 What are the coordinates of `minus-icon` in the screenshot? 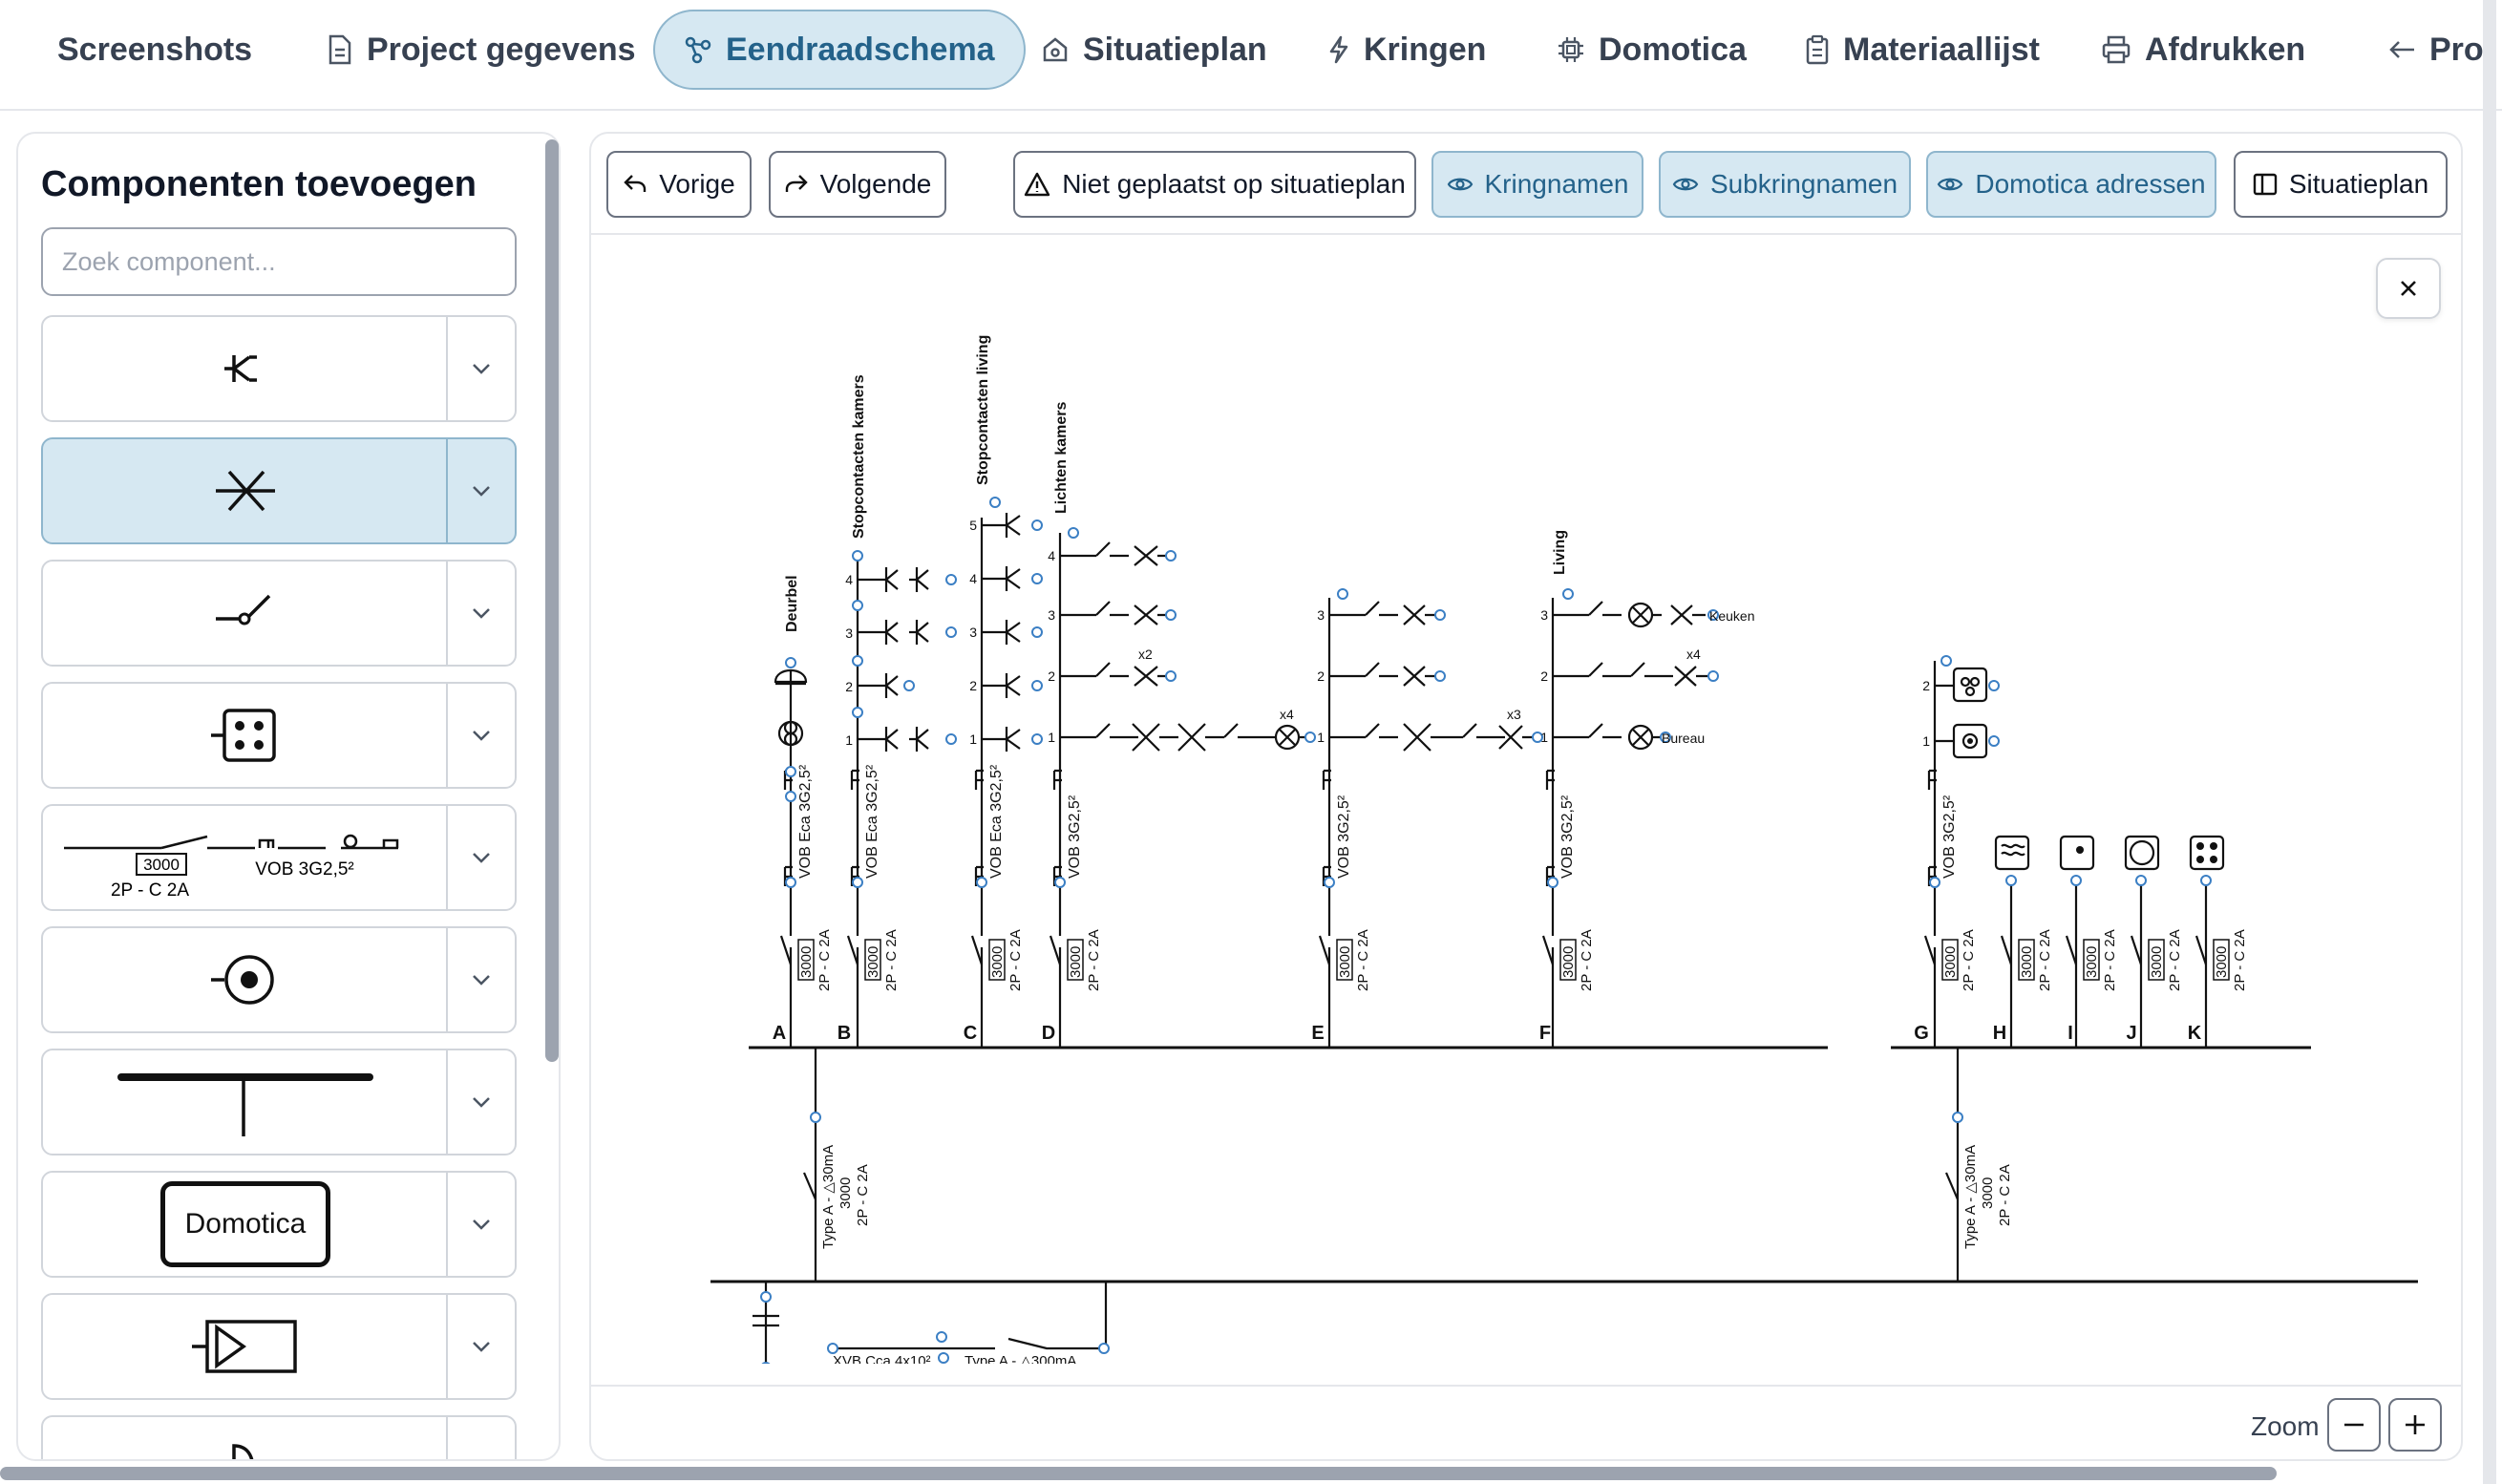 It's located at (2354, 1425).